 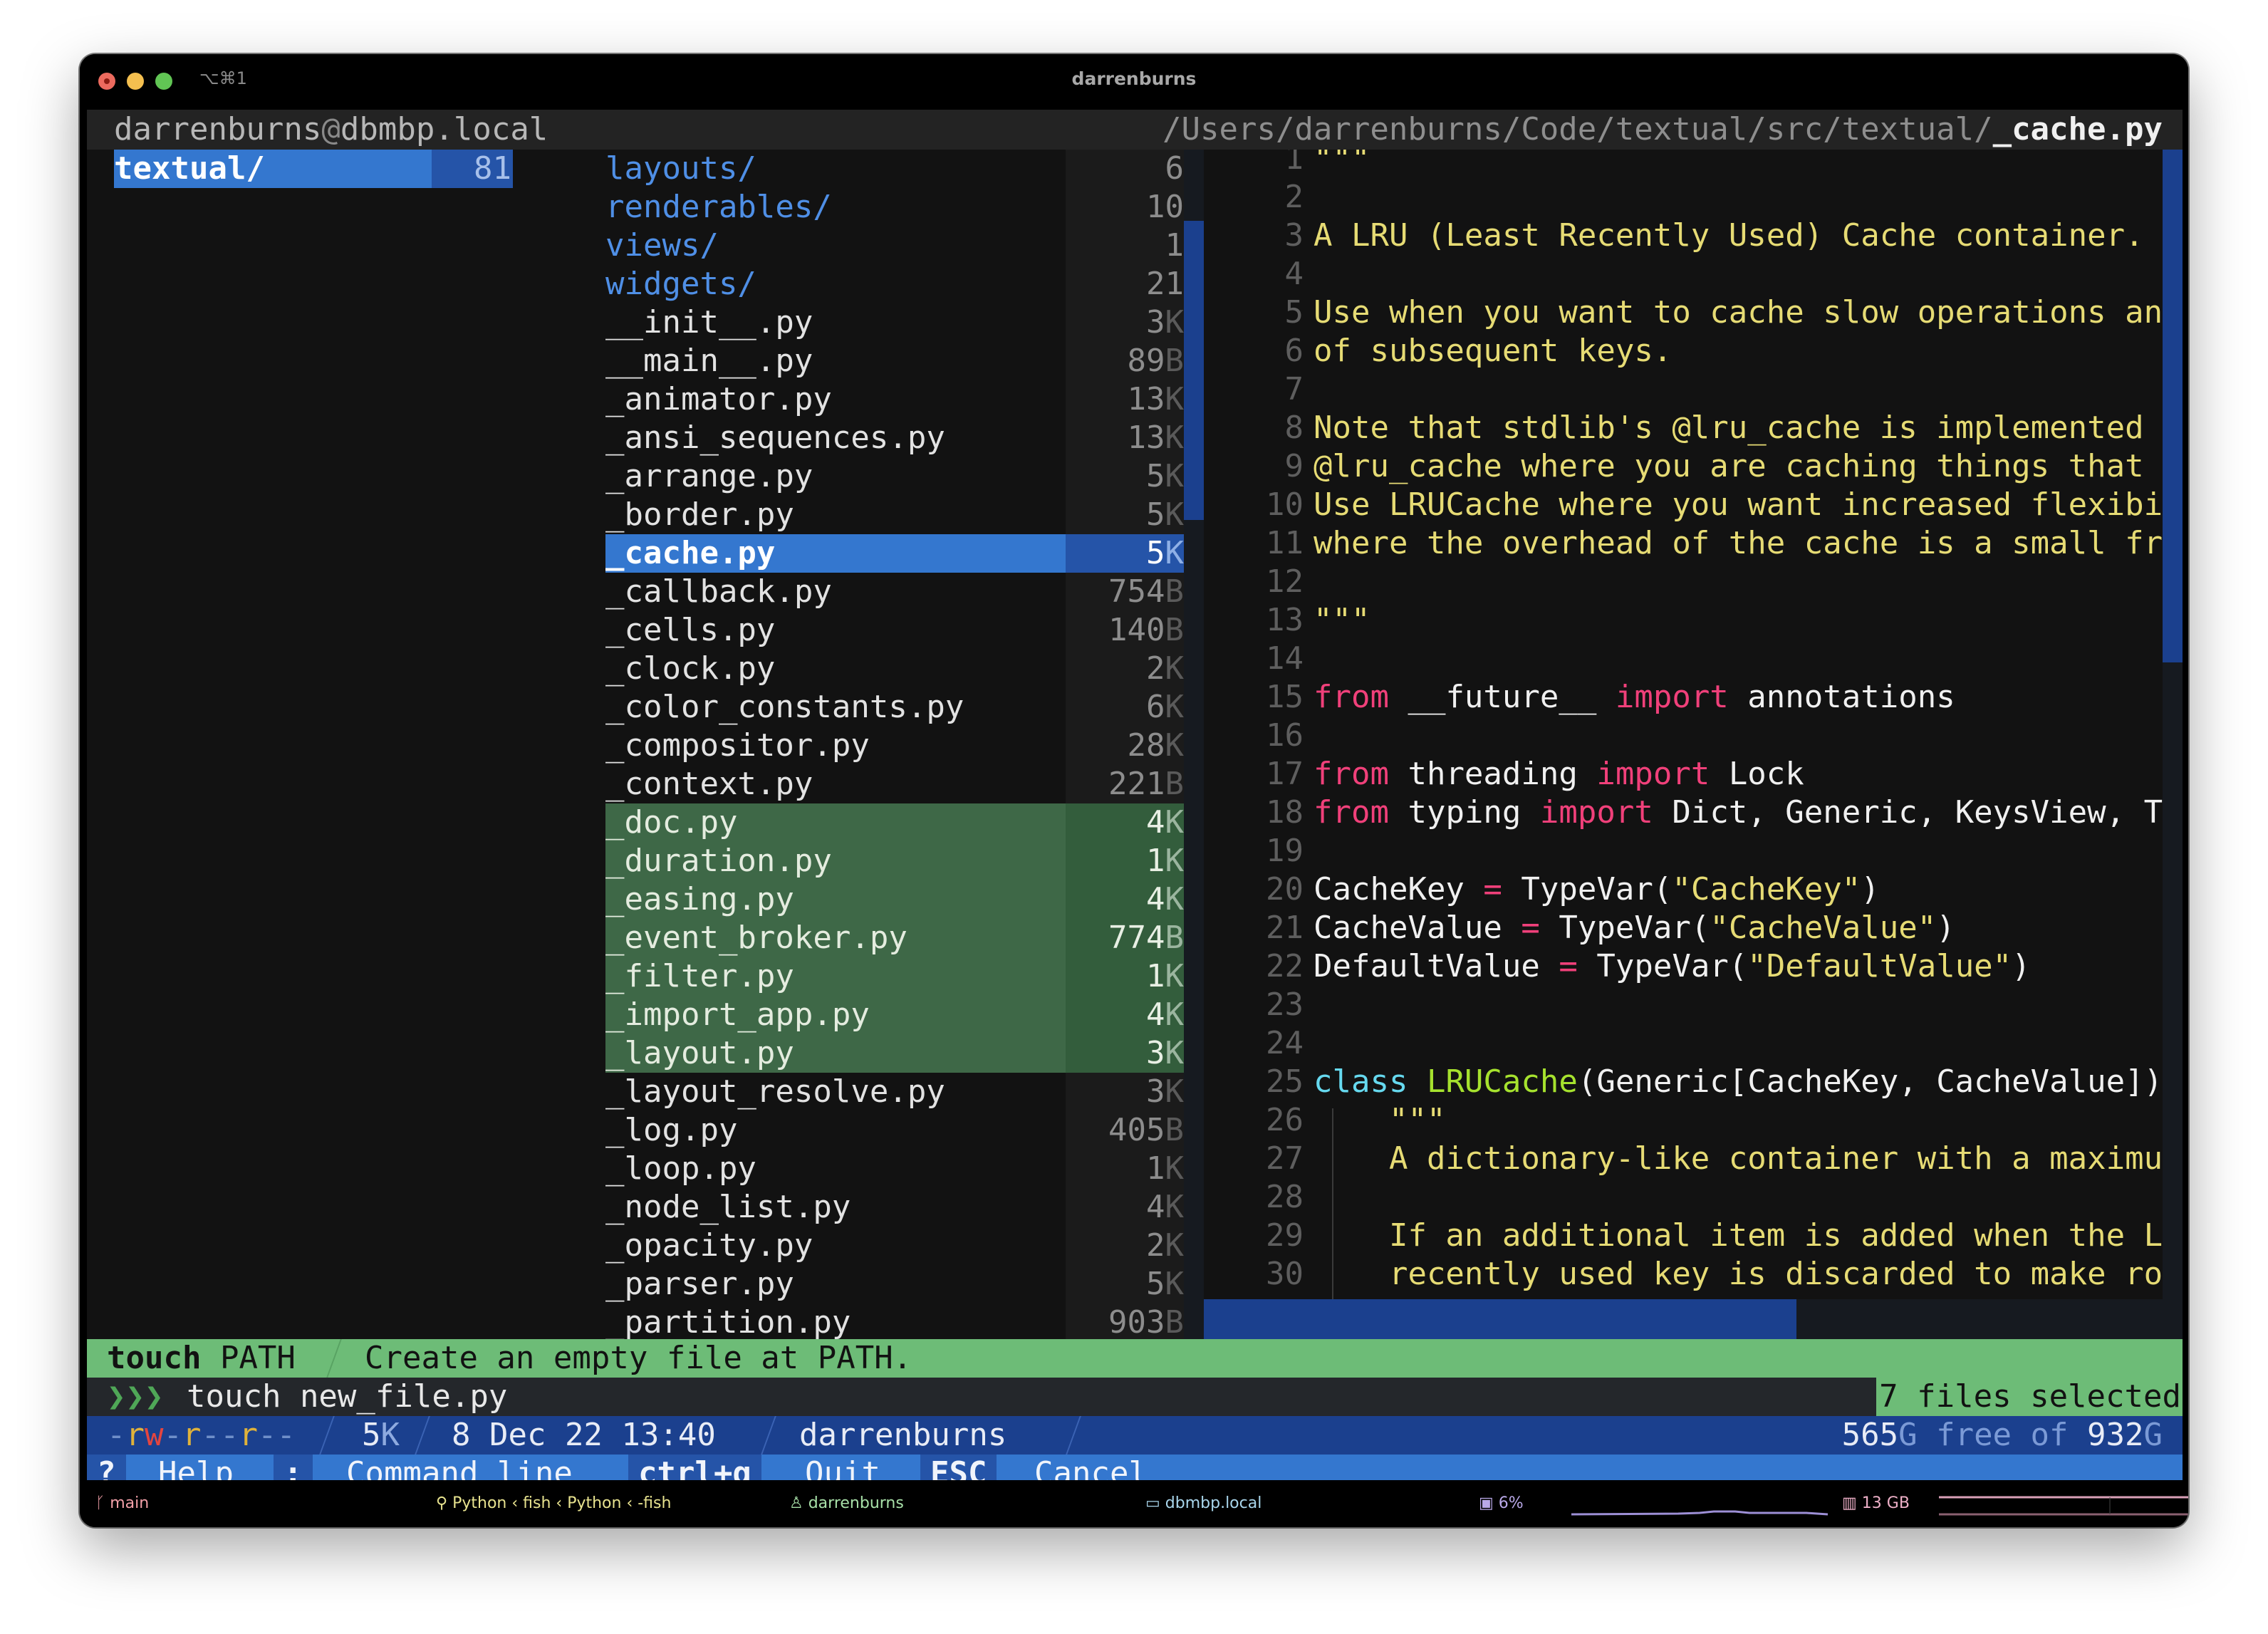 What do you see at coordinates (1194, 370) in the screenshot?
I see `file-list-scrollbar-thumb` at bounding box center [1194, 370].